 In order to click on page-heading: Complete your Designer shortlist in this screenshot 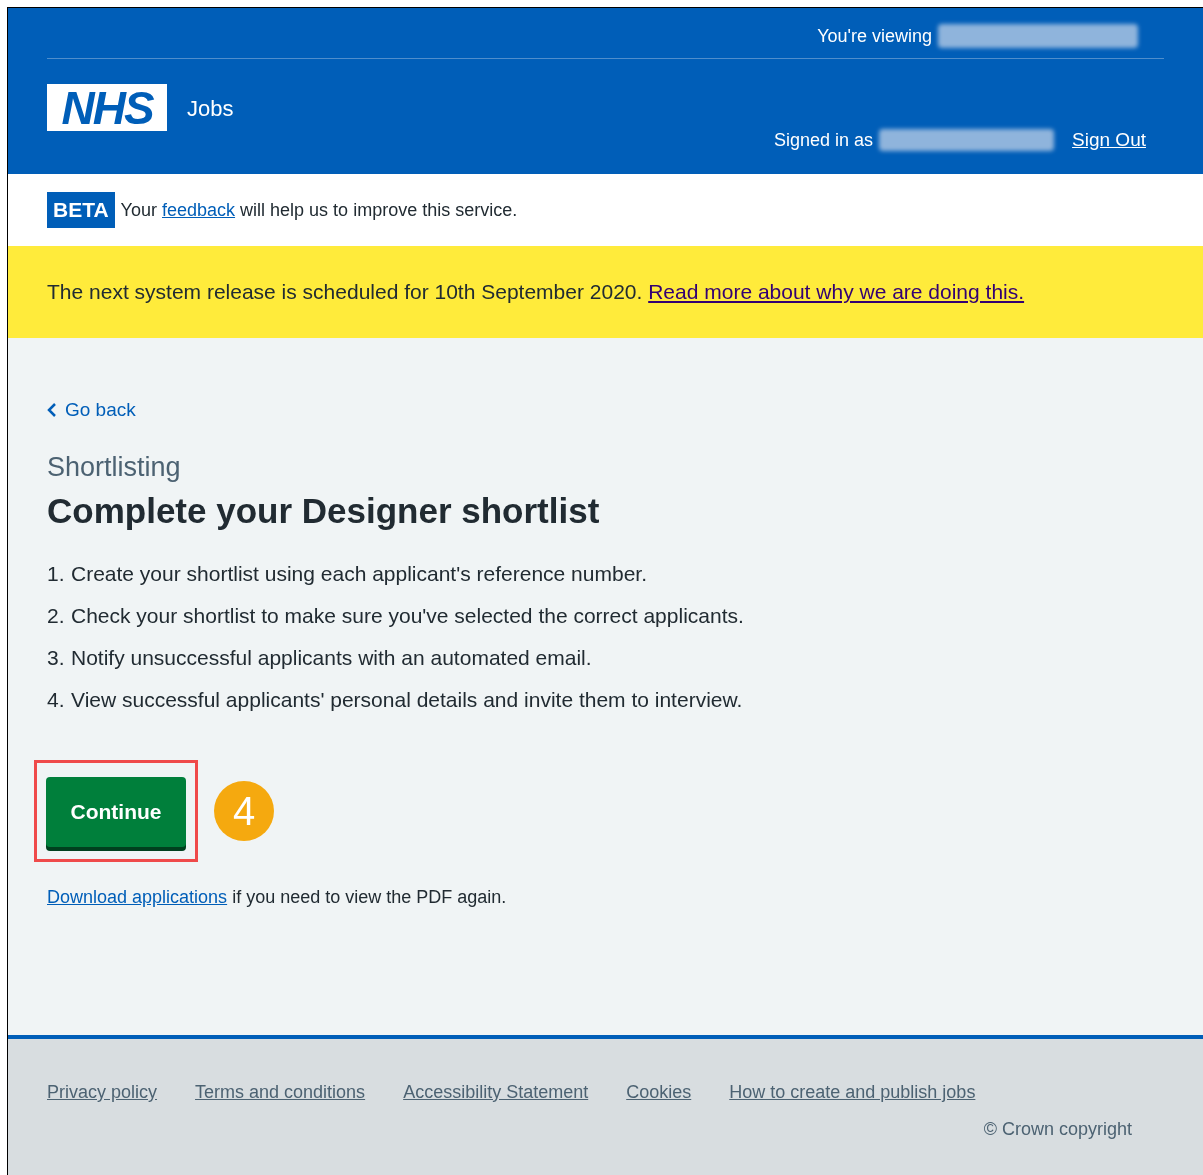, I will do `click(323, 511)`.